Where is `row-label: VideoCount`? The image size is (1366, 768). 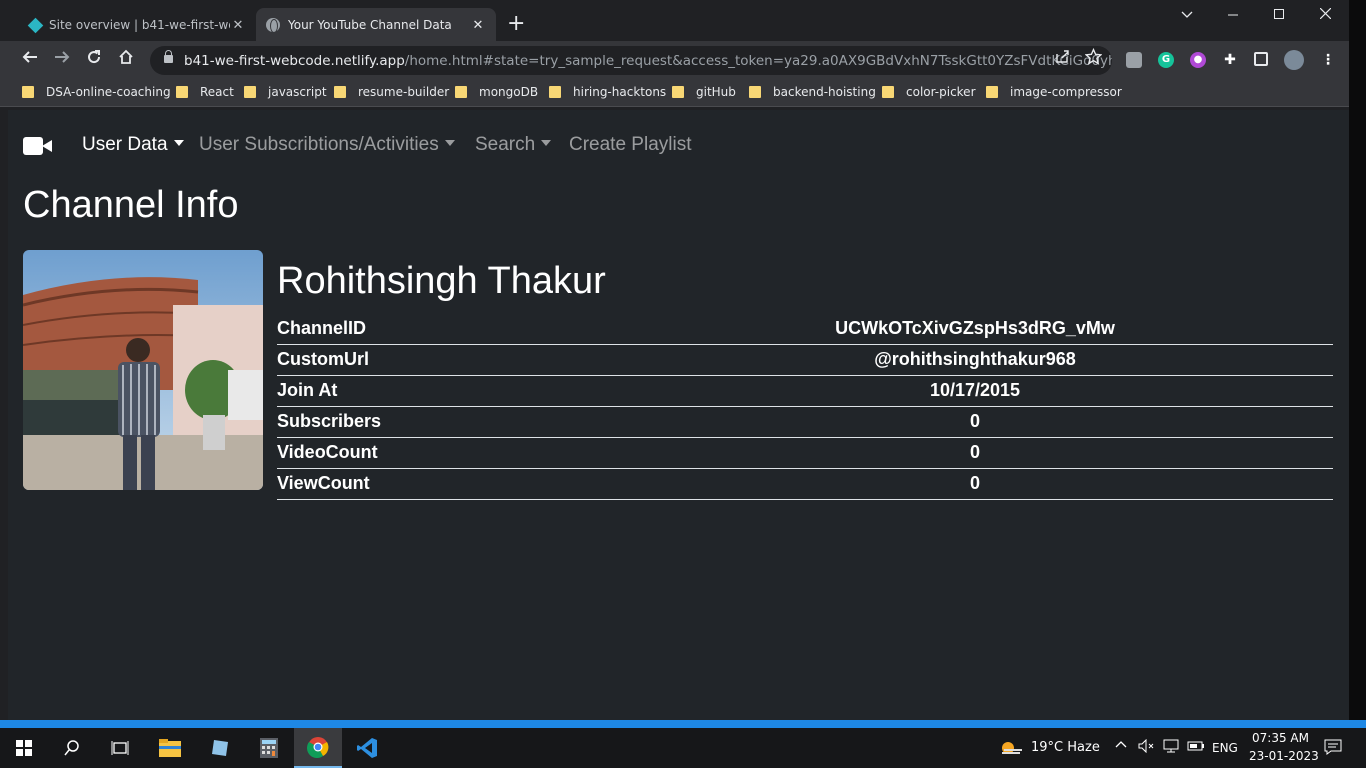 row-label: VideoCount is located at coordinates (447, 453).